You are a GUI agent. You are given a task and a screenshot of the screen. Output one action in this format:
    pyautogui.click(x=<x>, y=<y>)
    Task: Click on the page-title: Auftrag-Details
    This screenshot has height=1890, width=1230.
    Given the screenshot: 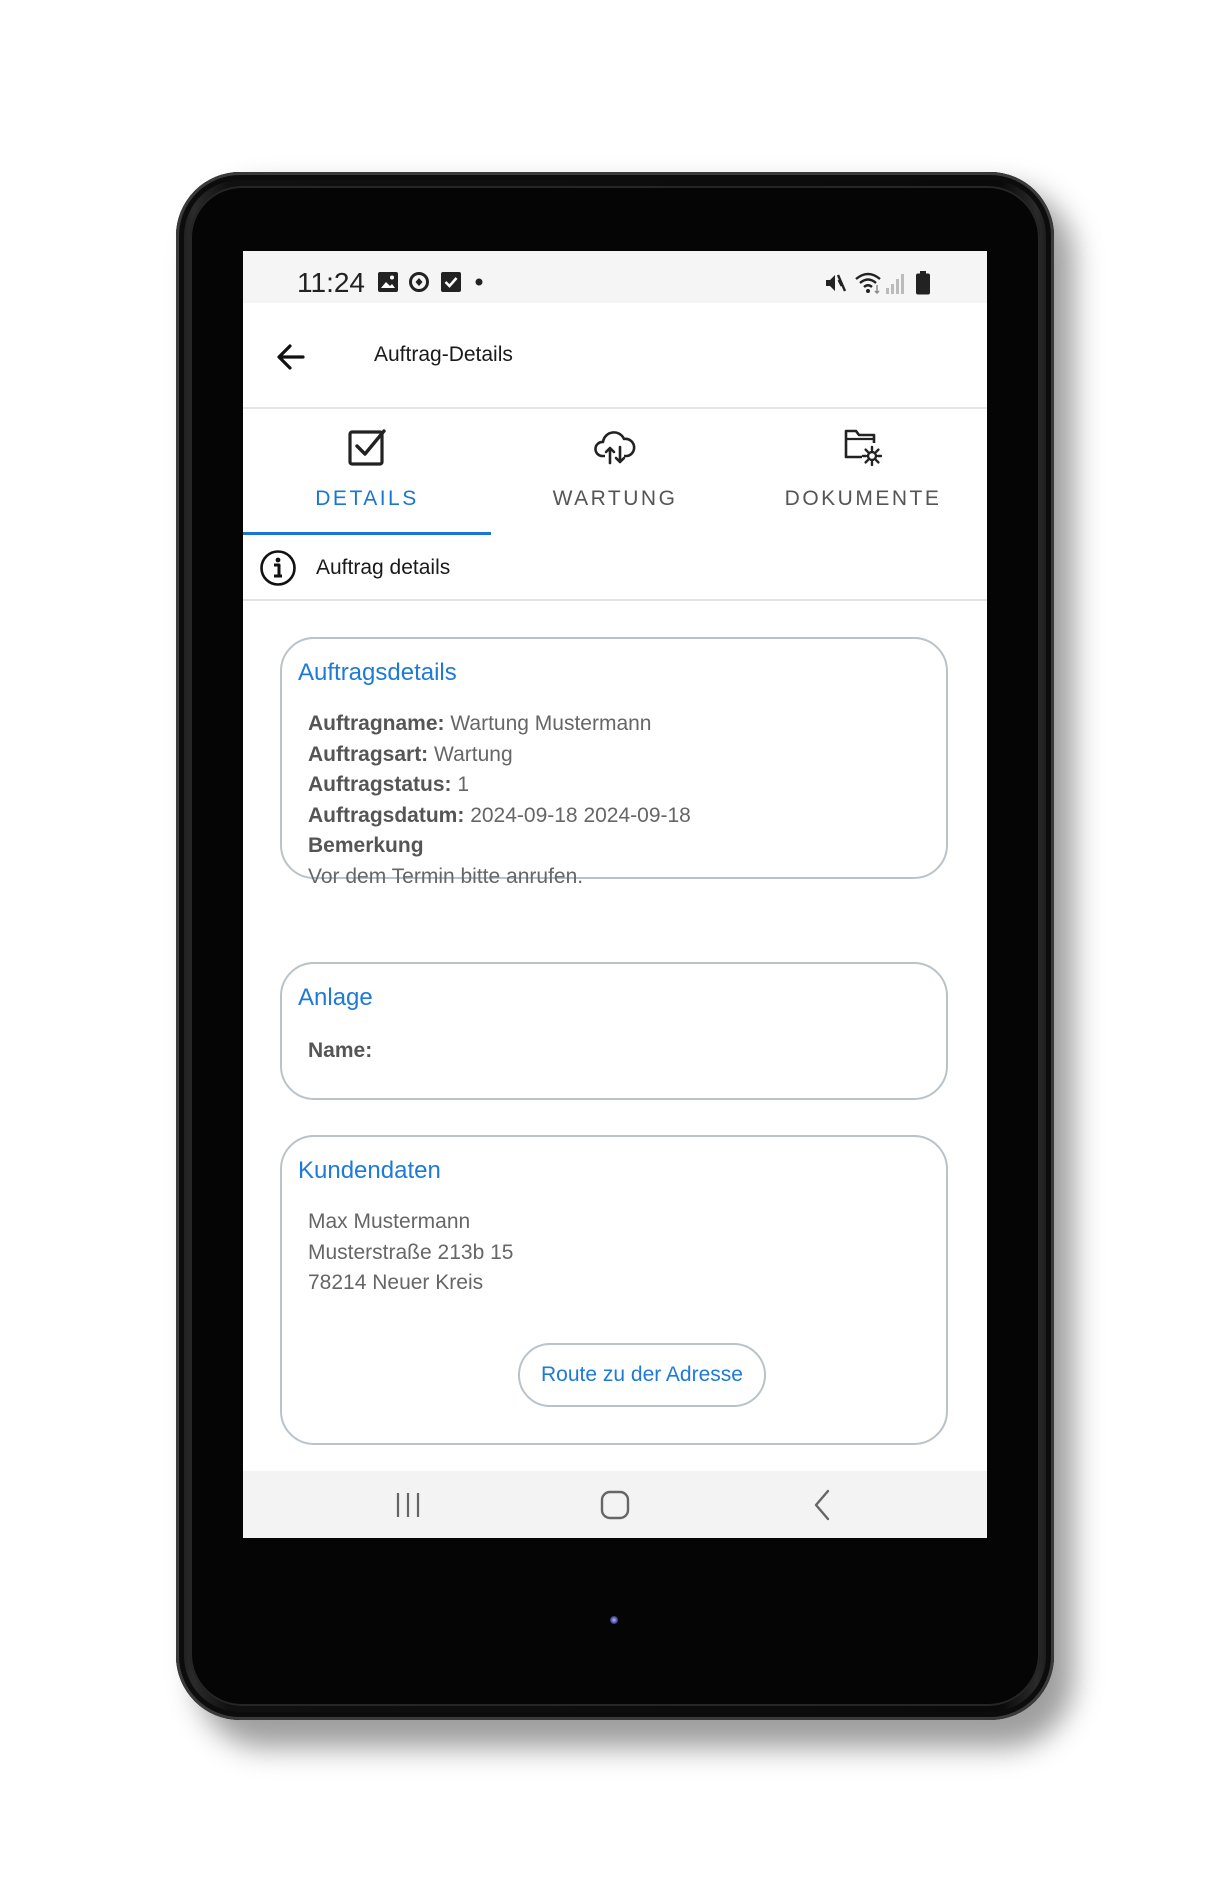 What is the action you would take?
    pyautogui.click(x=443, y=354)
    